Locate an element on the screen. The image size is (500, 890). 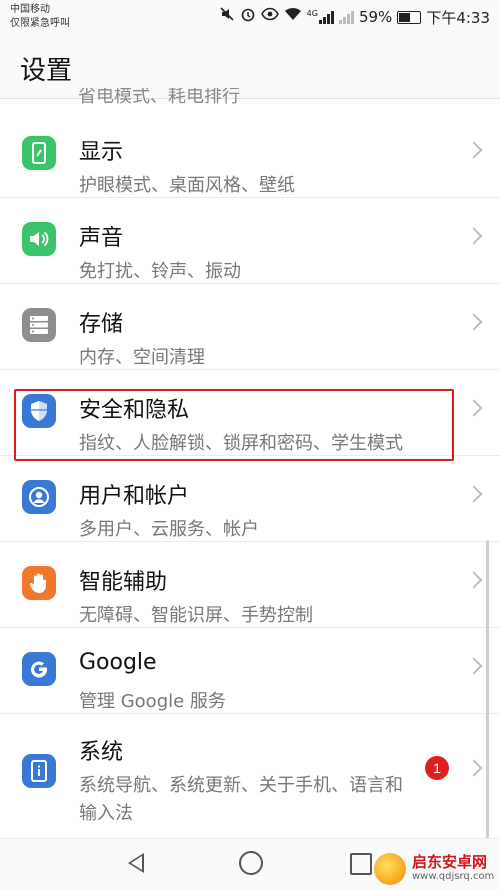
item-title: Google is located at coordinates (118, 662).